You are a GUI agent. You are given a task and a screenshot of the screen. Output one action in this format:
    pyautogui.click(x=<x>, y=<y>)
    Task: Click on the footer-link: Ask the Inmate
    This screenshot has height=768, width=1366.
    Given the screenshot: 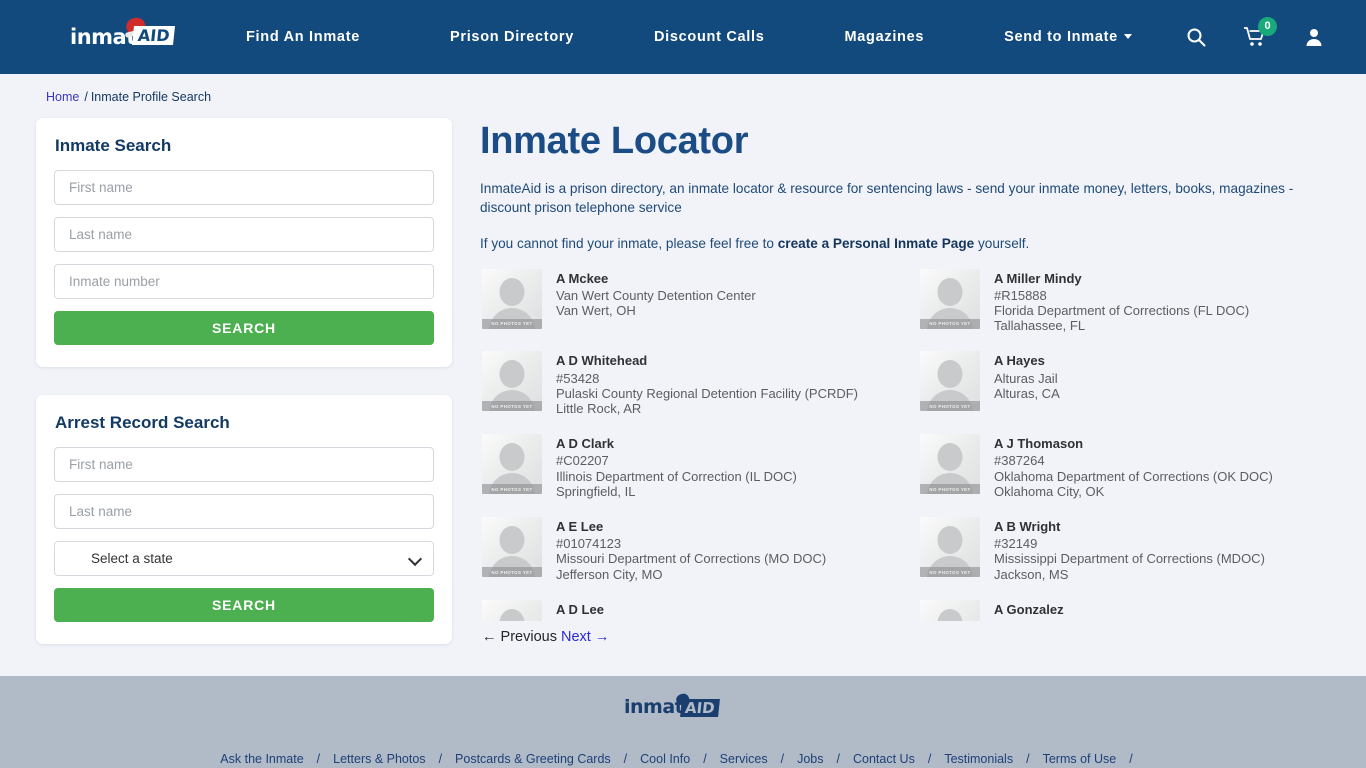 What is the action you would take?
    pyautogui.click(x=261, y=759)
    